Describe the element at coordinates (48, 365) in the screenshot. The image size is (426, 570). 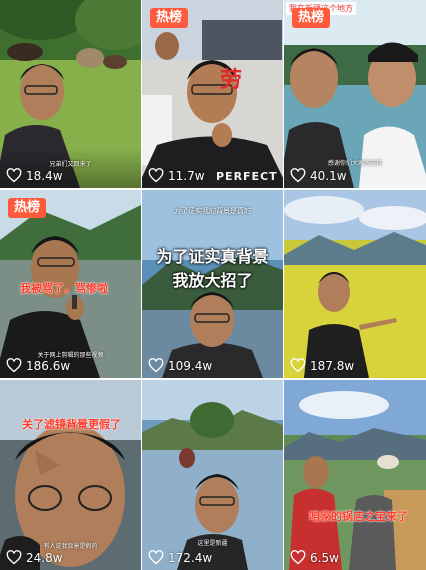
I see `like-count-value: 186.6w` at that location.